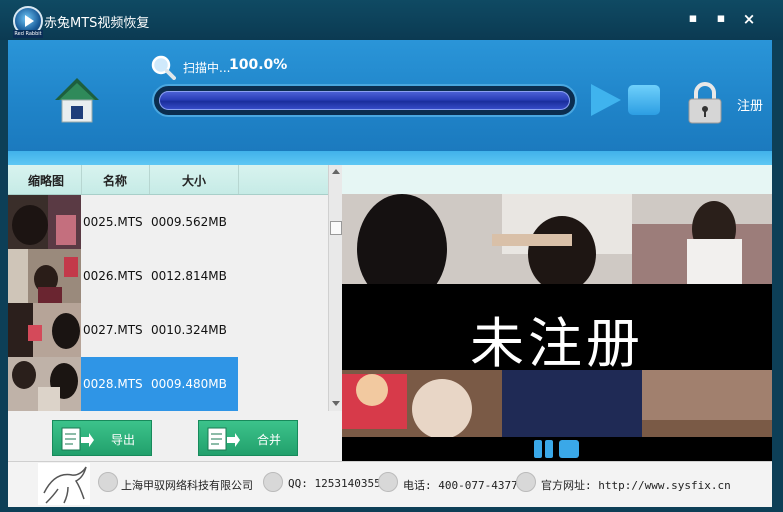  What do you see at coordinates (189, 330) in the screenshot?
I see `file-size: 0010.324MB` at bounding box center [189, 330].